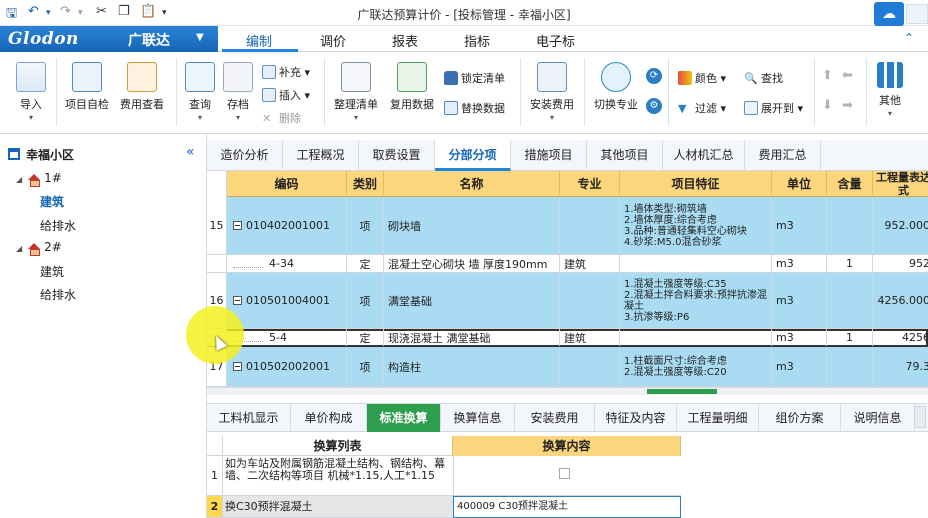 This screenshot has height=518, width=928. What do you see at coordinates (365, 184) in the screenshot?
I see `col-category-header: 类别` at bounding box center [365, 184].